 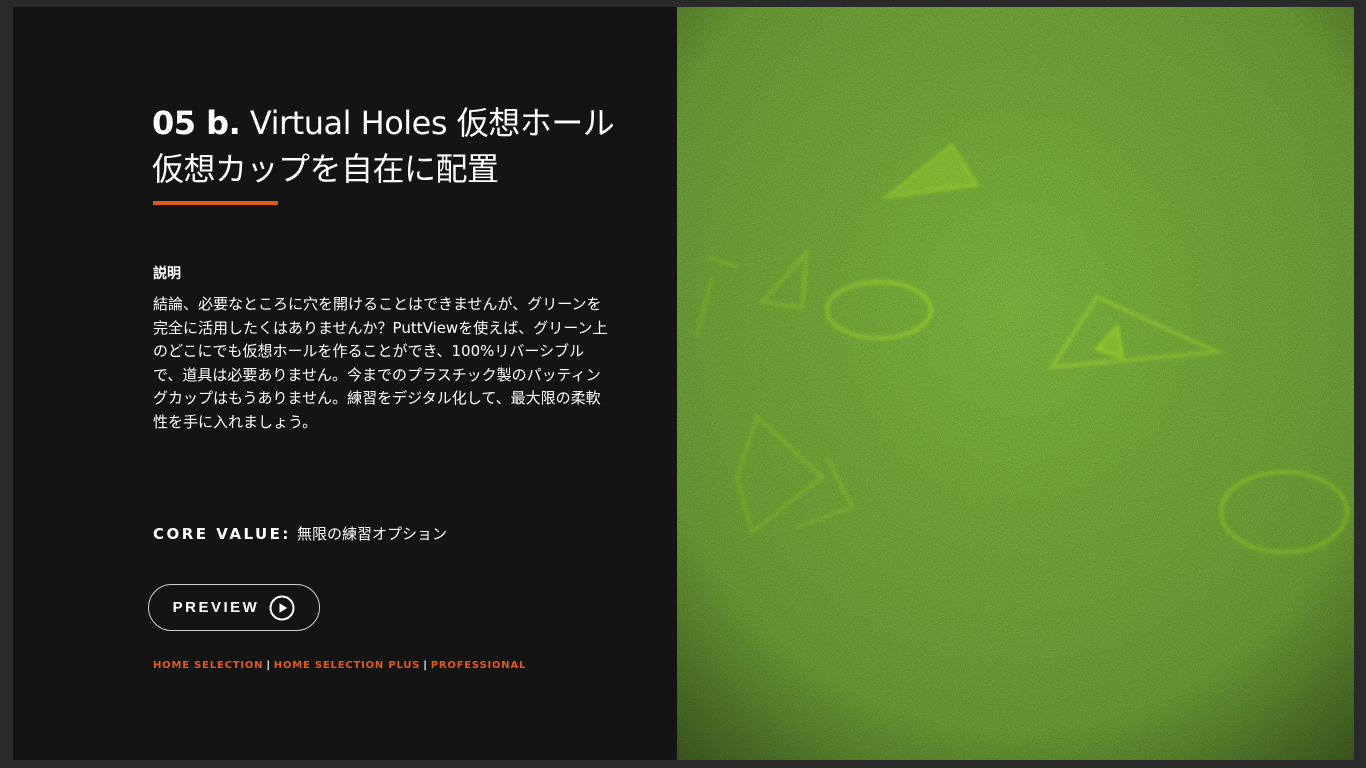 What do you see at coordinates (427, 123) in the screenshot?
I see `title-line1: Virtual Holes 仮想ホール` at bounding box center [427, 123].